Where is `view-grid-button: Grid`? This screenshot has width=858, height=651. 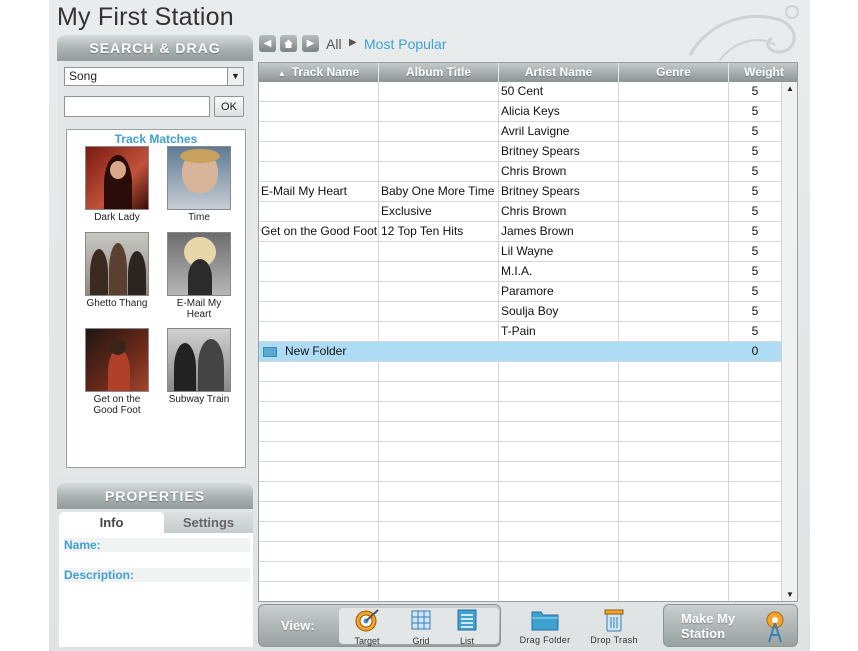 view-grid-button: Grid is located at coordinates (421, 627).